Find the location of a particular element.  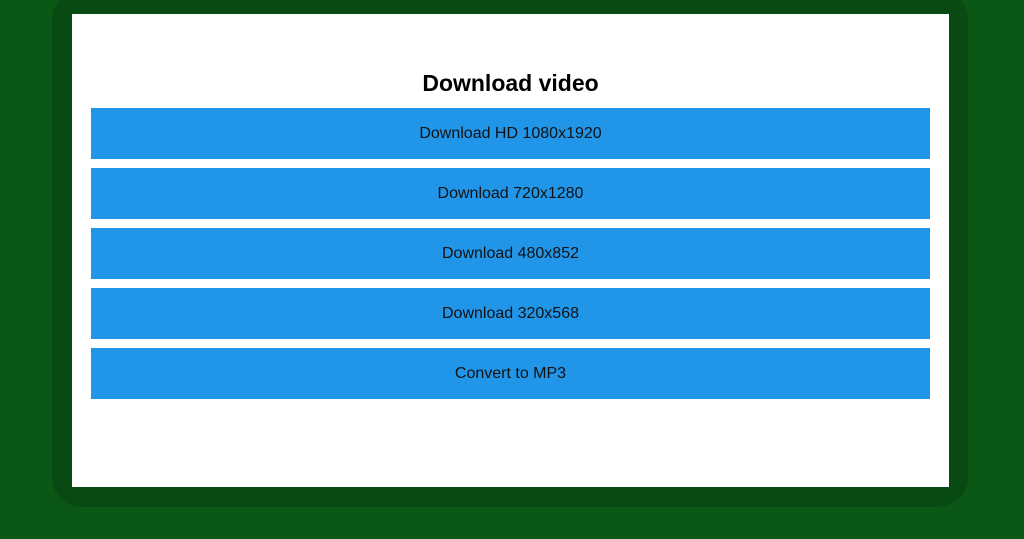

download-320x568-button: Download 320x568 is located at coordinates (510, 313).